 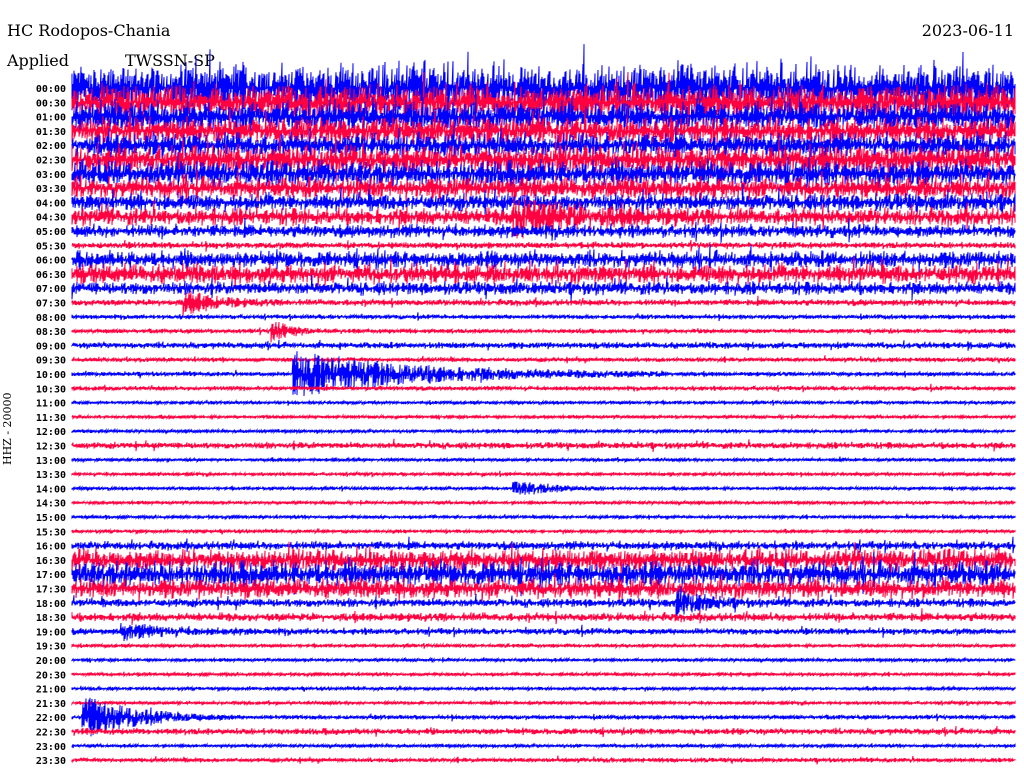 What do you see at coordinates (51, 632) in the screenshot?
I see `row-time-label: 19:00` at bounding box center [51, 632].